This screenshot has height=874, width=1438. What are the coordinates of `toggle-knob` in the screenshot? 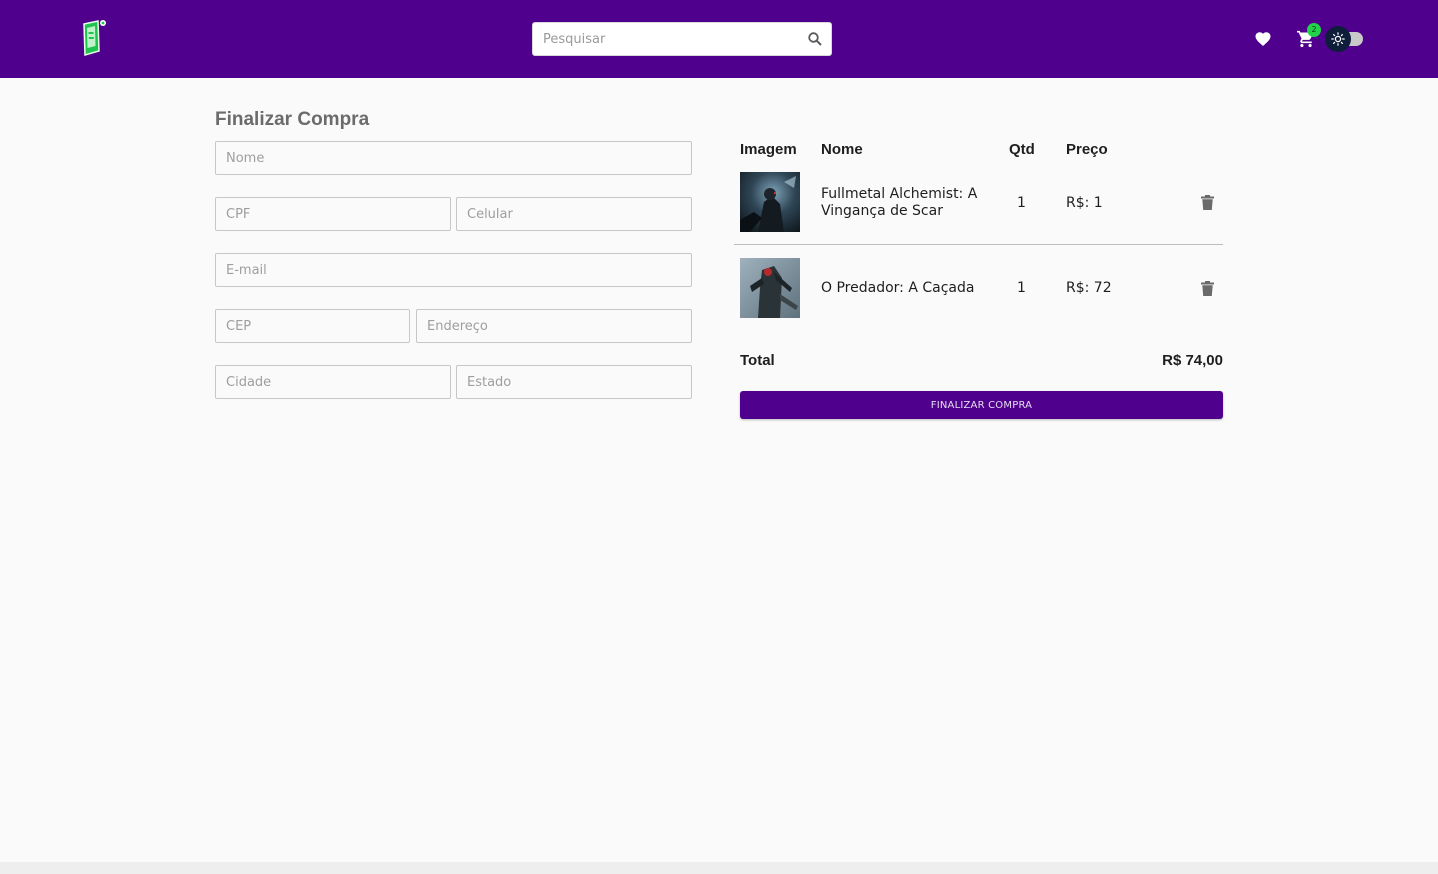 It's located at (1338, 39).